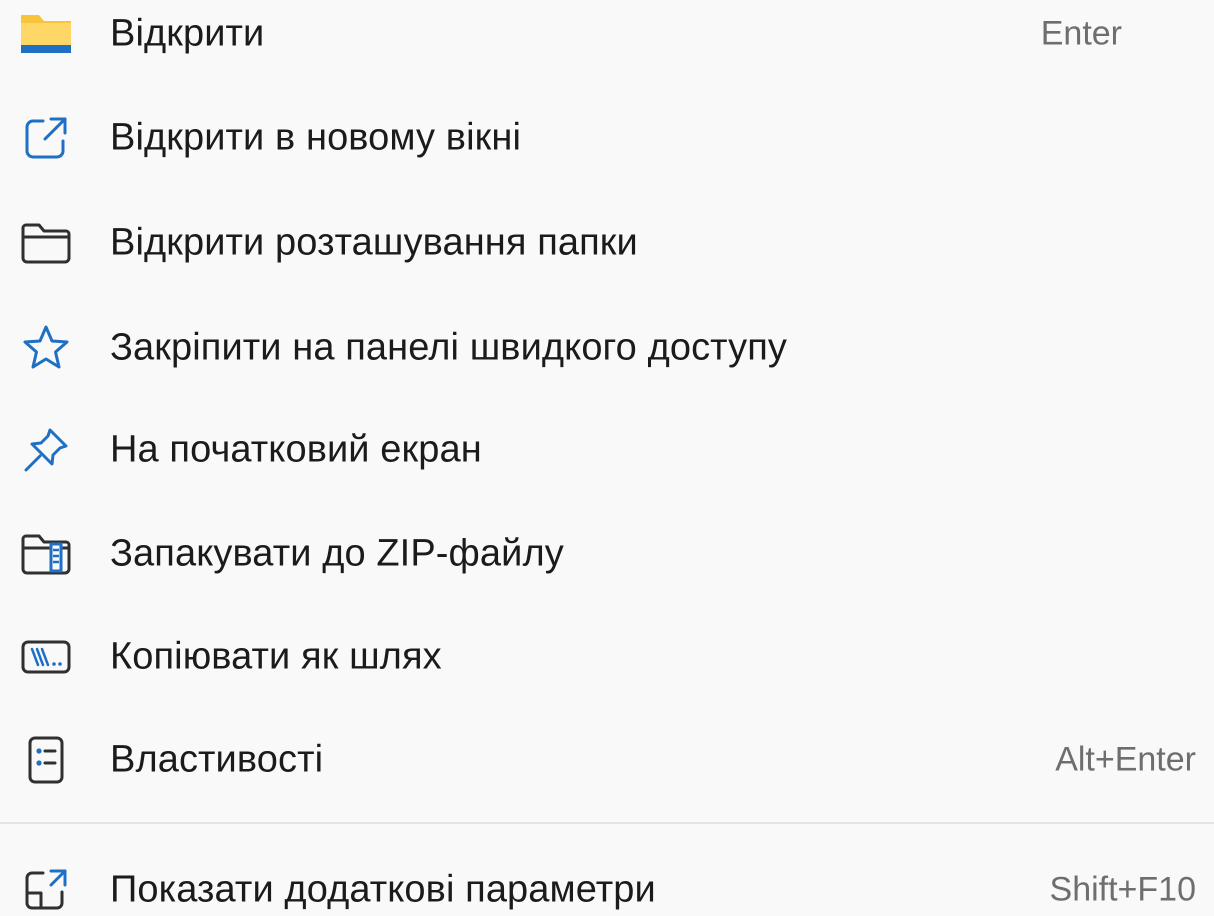  Describe the element at coordinates (1125, 759) in the screenshot. I see `shortcut-label: Alt+Enter` at that location.